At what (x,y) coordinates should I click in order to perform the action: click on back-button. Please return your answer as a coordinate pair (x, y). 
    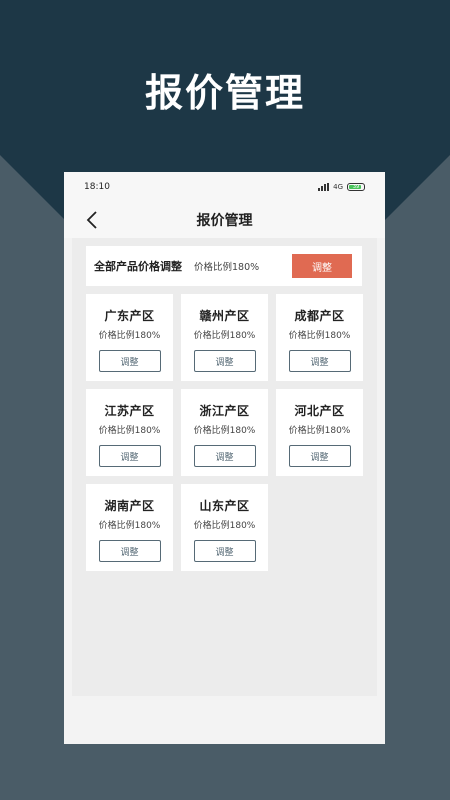
    Looking at the image, I should click on (92, 220).